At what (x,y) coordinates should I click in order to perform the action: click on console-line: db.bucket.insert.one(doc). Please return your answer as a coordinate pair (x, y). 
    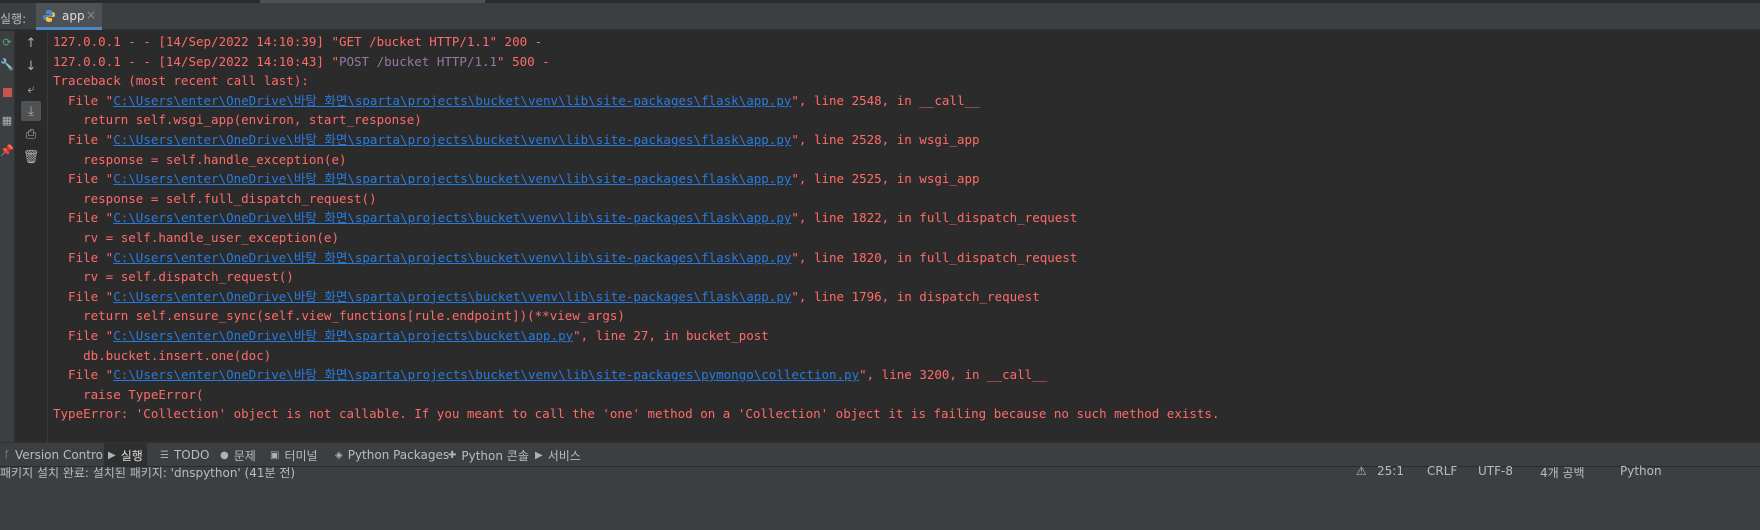
    Looking at the image, I should click on (906, 356).